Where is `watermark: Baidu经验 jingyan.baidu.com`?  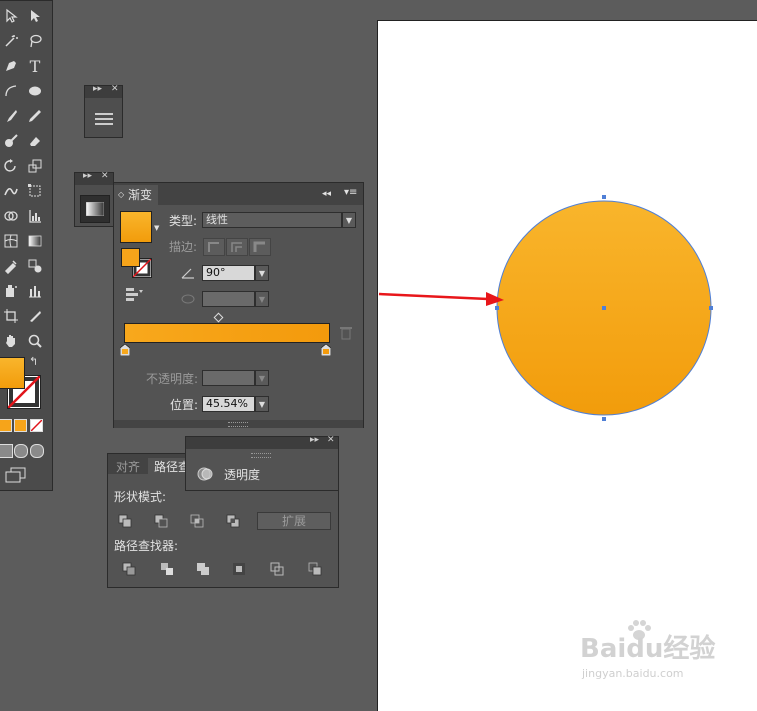
watermark: Baidu经验 jingyan.baidu.com is located at coordinates (665, 652).